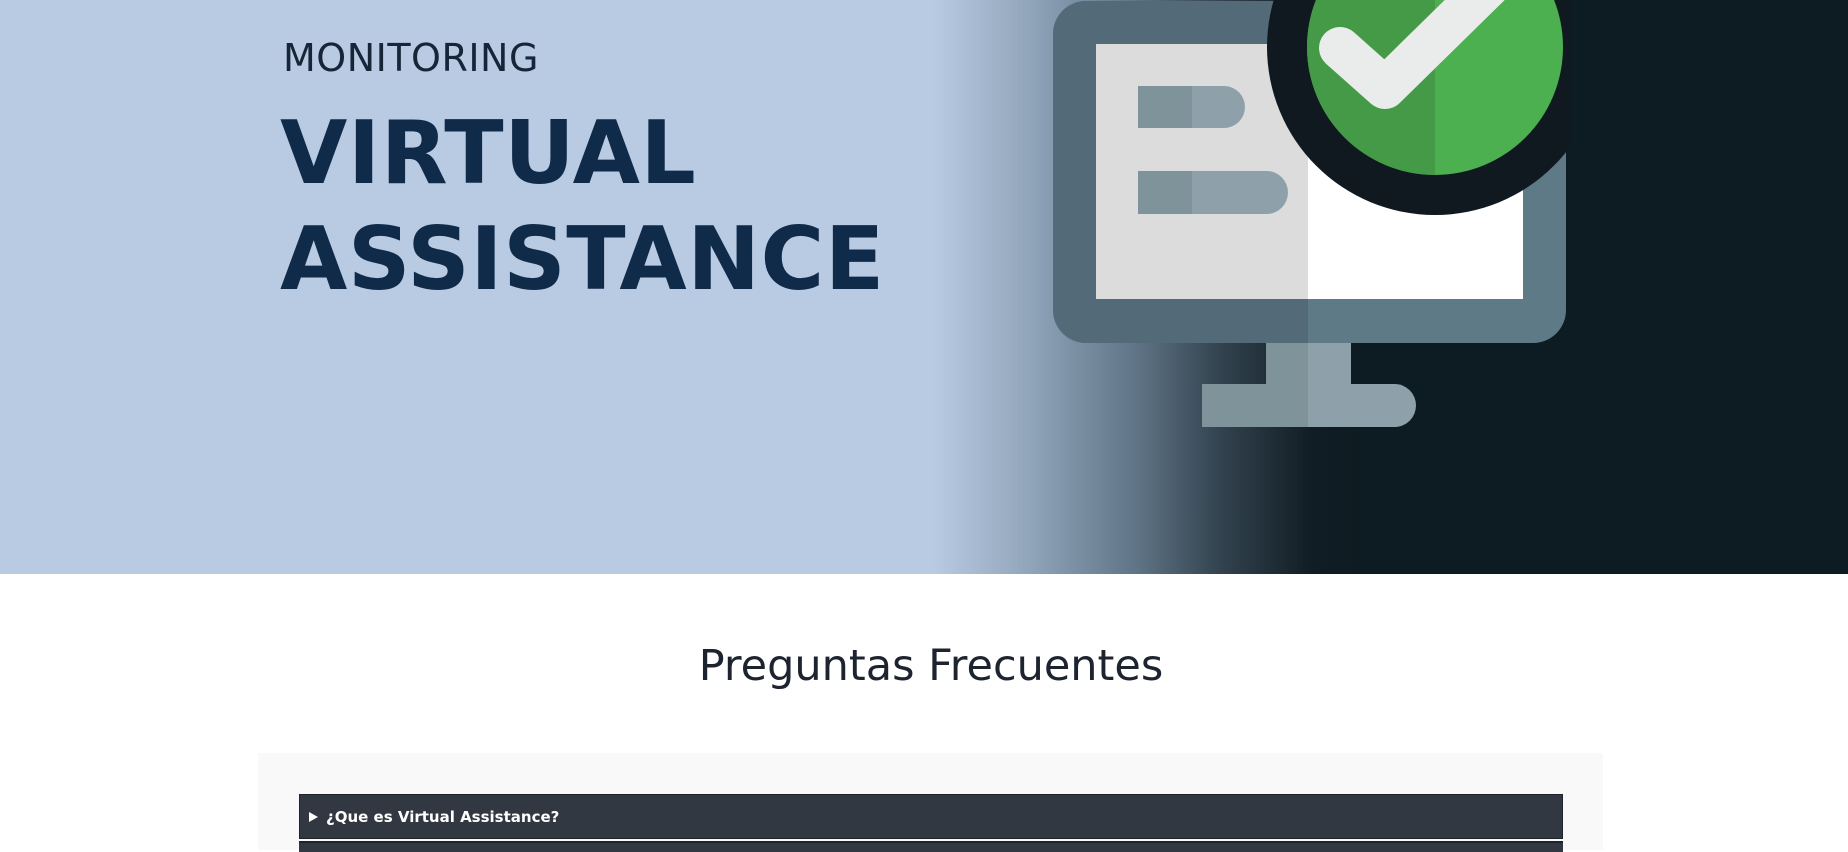  Describe the element at coordinates (582, 206) in the screenshot. I see `hero-title: VIRTUAL ASSISTANCE` at that location.